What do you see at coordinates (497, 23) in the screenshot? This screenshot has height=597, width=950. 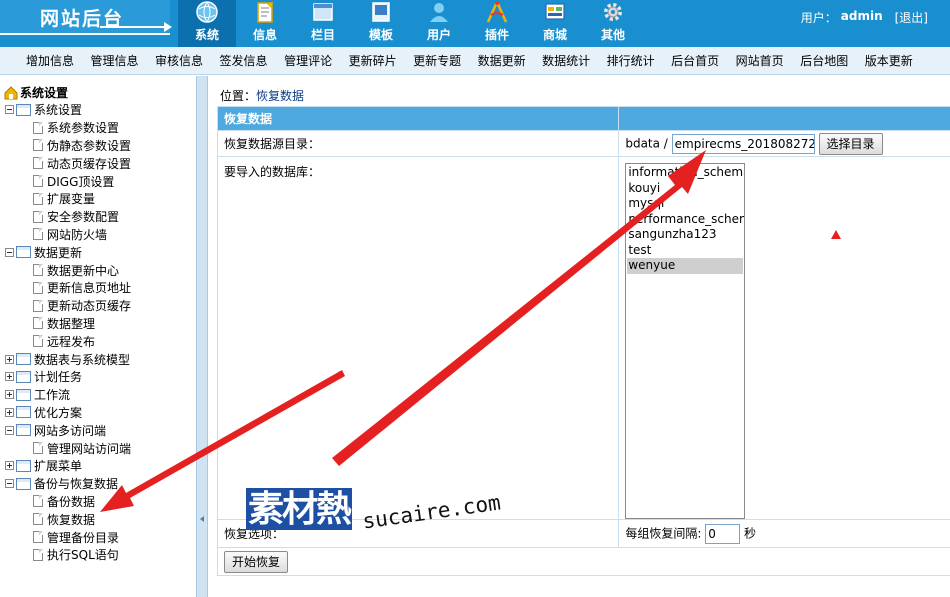 I see `nav-plugin: 插件` at bounding box center [497, 23].